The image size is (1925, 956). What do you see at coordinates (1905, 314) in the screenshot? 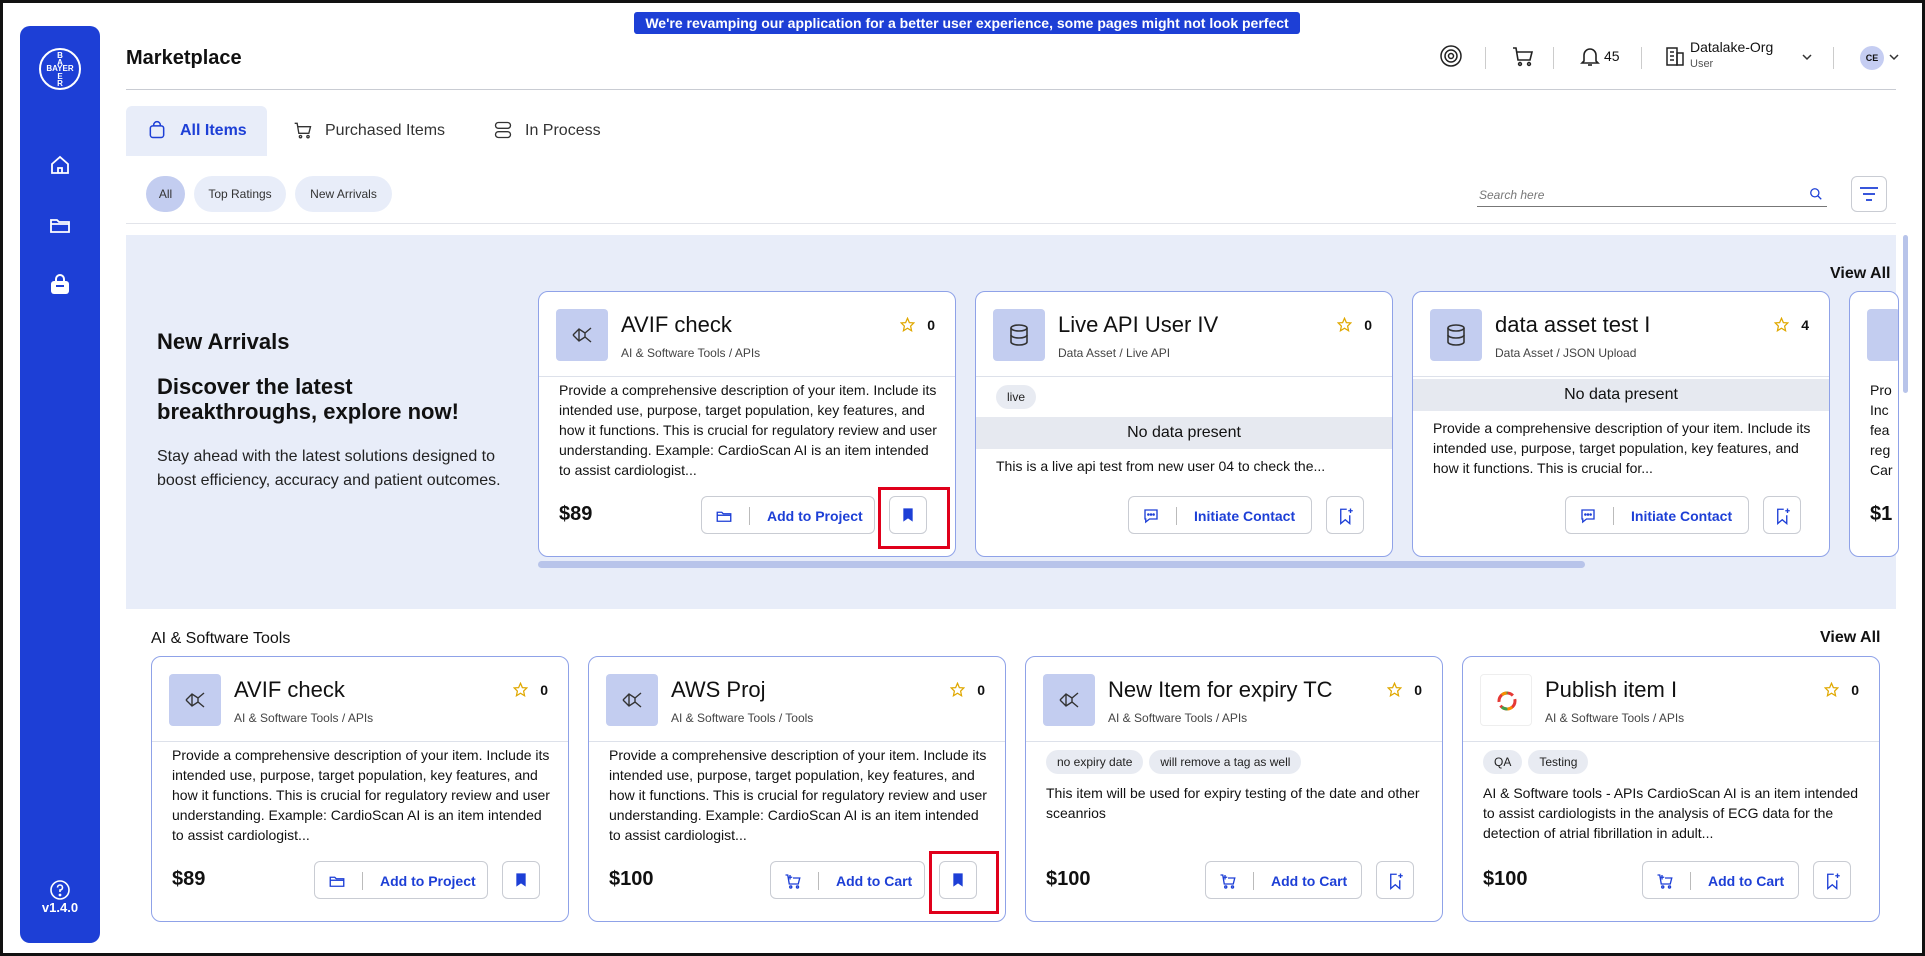
I see `vertical-scrollbar` at bounding box center [1905, 314].